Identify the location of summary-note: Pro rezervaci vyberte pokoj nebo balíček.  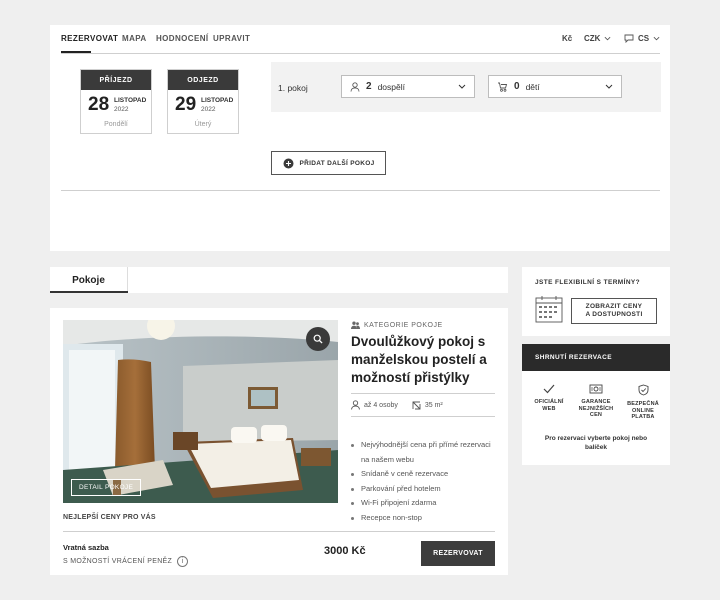
(596, 443).